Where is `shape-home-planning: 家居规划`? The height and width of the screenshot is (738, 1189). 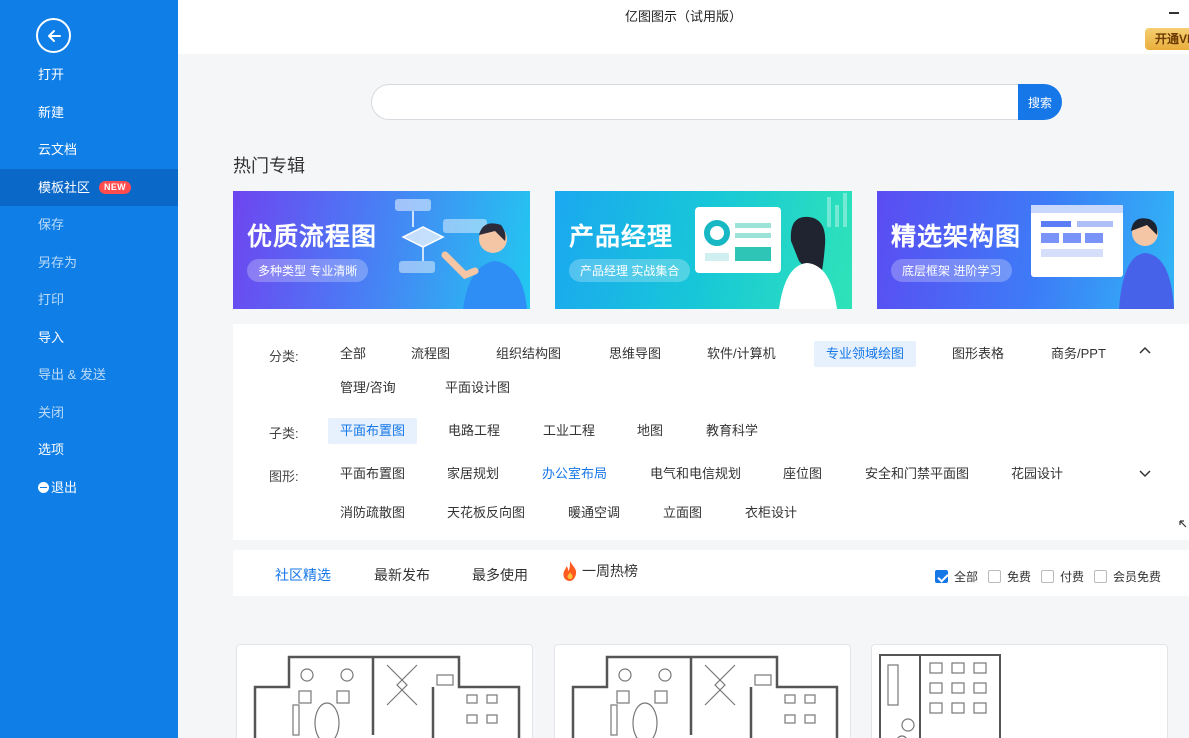
shape-home-planning: 家居规划 is located at coordinates (473, 474).